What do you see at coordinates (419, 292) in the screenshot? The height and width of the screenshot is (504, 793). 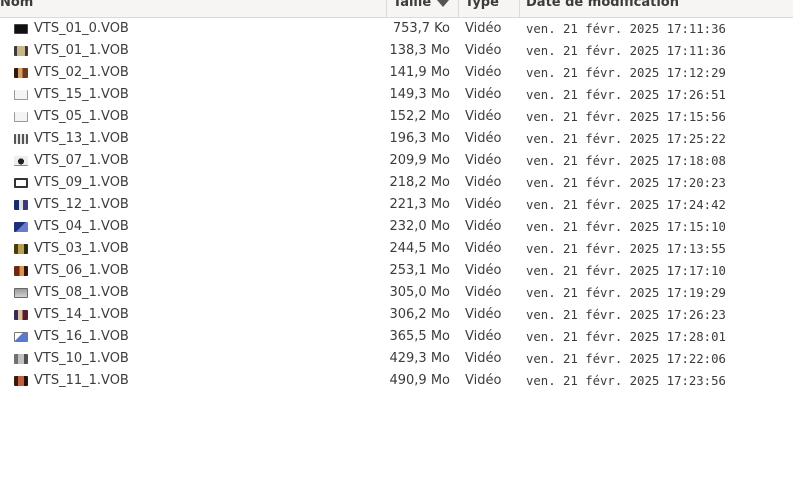 I see `file-size: 305,0 Mo` at bounding box center [419, 292].